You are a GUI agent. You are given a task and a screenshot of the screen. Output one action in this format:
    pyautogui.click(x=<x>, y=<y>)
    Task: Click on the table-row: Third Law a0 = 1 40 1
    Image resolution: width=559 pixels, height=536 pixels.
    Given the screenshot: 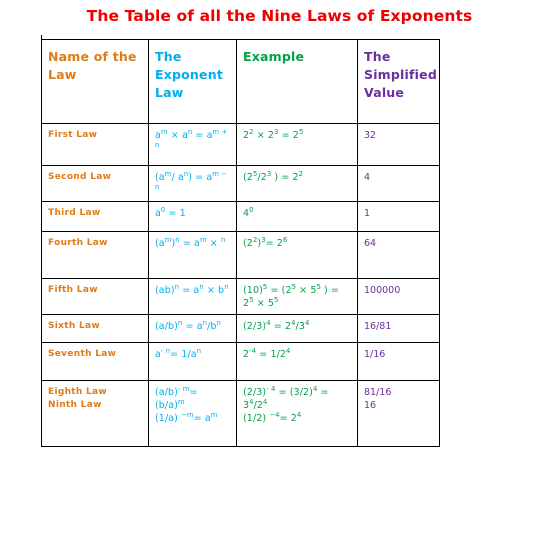 What is the action you would take?
    pyautogui.click(x=240, y=216)
    